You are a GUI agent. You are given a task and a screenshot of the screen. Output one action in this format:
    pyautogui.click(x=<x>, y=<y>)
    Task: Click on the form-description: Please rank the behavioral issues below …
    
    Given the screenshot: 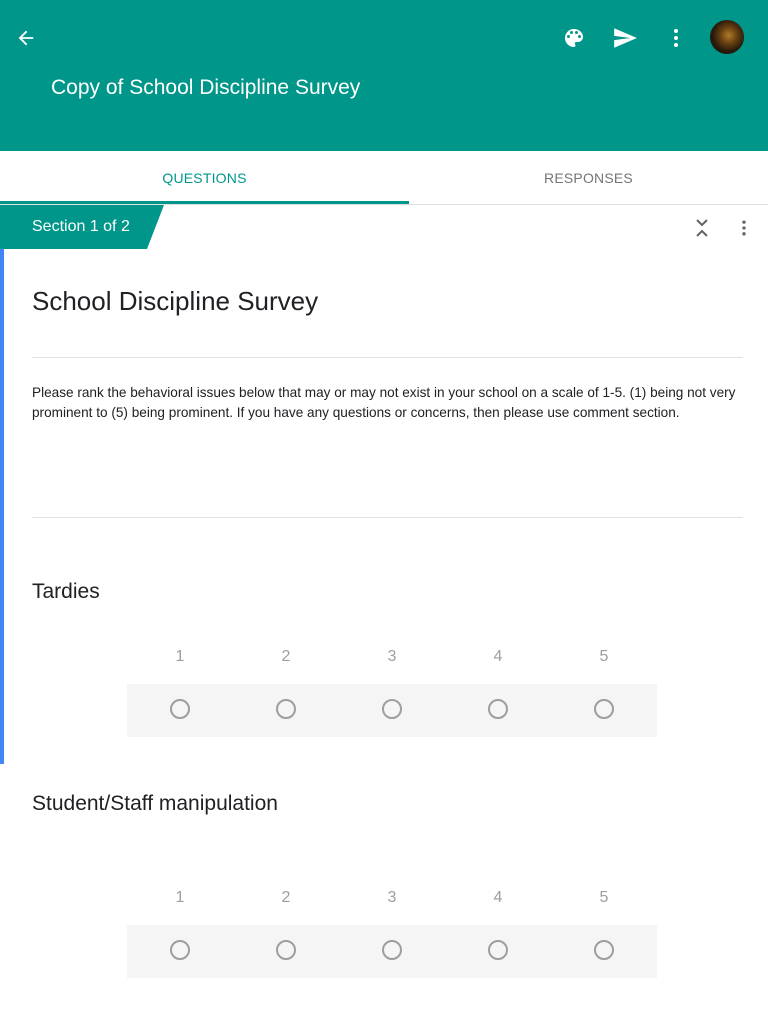 What is the action you would take?
    pyautogui.click(x=388, y=402)
    